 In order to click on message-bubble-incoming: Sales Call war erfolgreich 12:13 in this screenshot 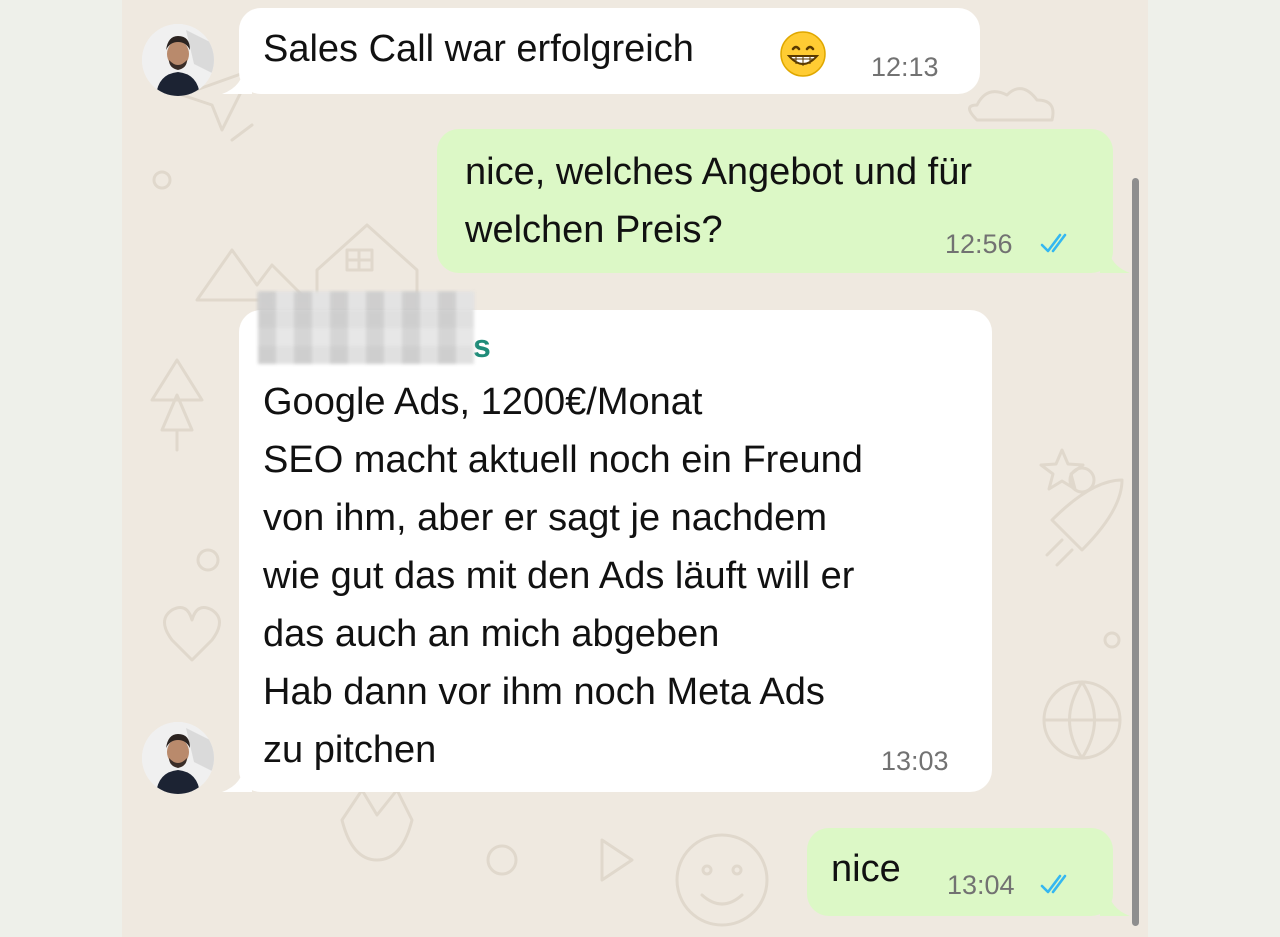, I will do `click(609, 51)`.